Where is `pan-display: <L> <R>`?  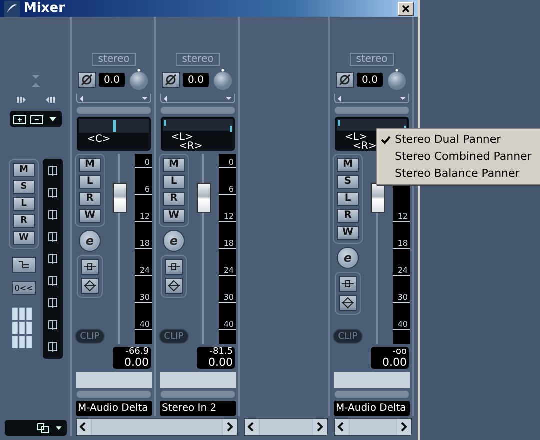
pan-display: <L> <R> is located at coordinates (198, 134).